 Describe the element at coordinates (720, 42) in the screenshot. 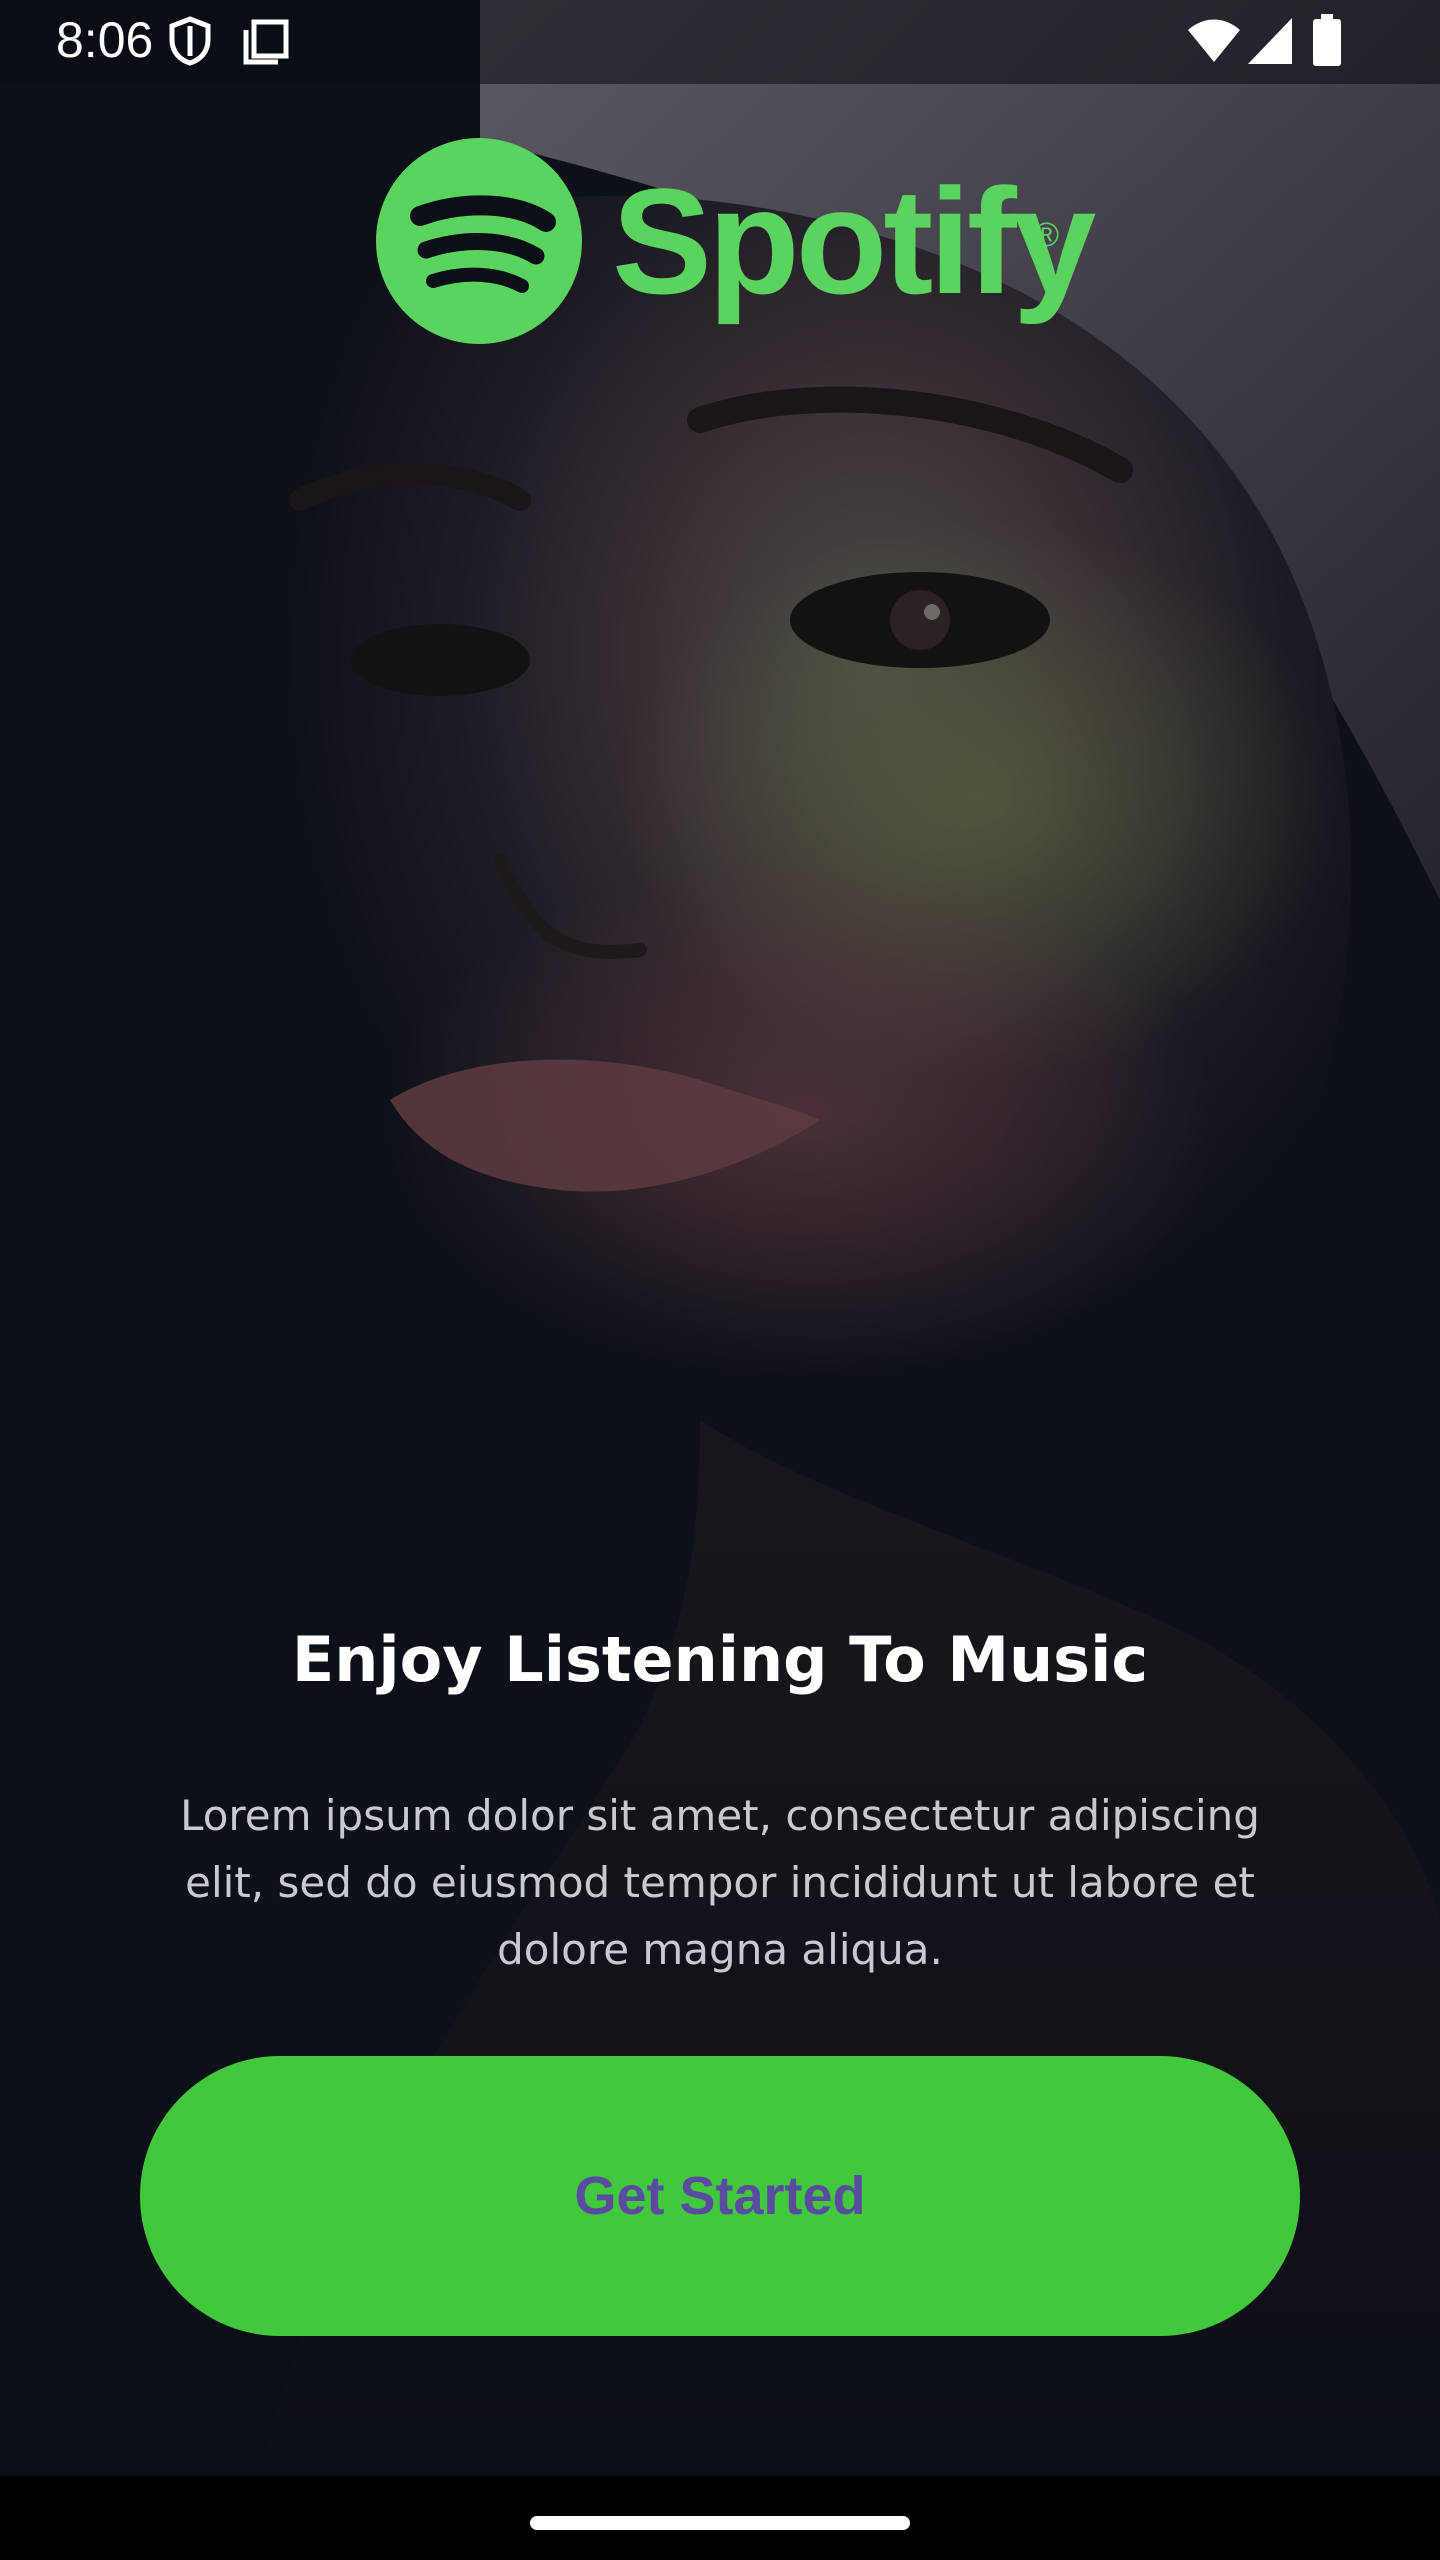

I see `status-bar: 8:06` at that location.